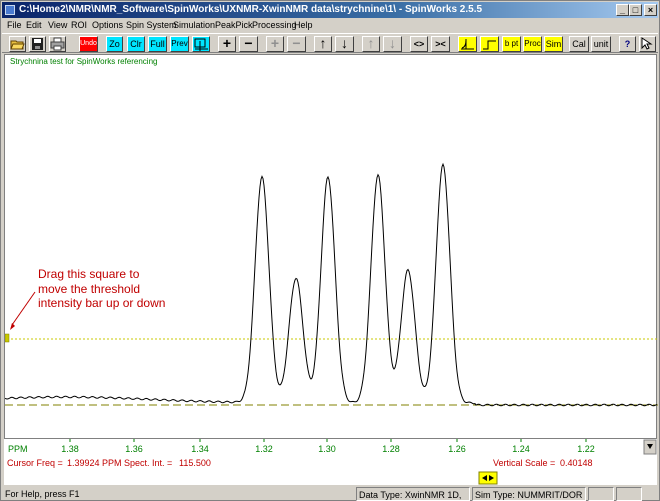 Image resolution: width=660 pixels, height=501 pixels. What do you see at coordinates (553, 44) in the screenshot?
I see `sim-button: Sim` at bounding box center [553, 44].